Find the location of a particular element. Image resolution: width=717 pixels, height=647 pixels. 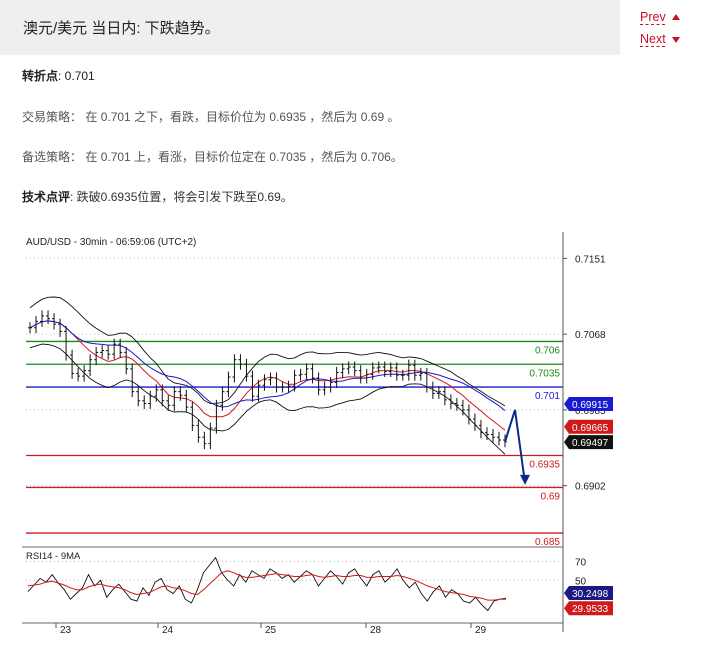

level-label: 0.701 is located at coordinates (547, 396).